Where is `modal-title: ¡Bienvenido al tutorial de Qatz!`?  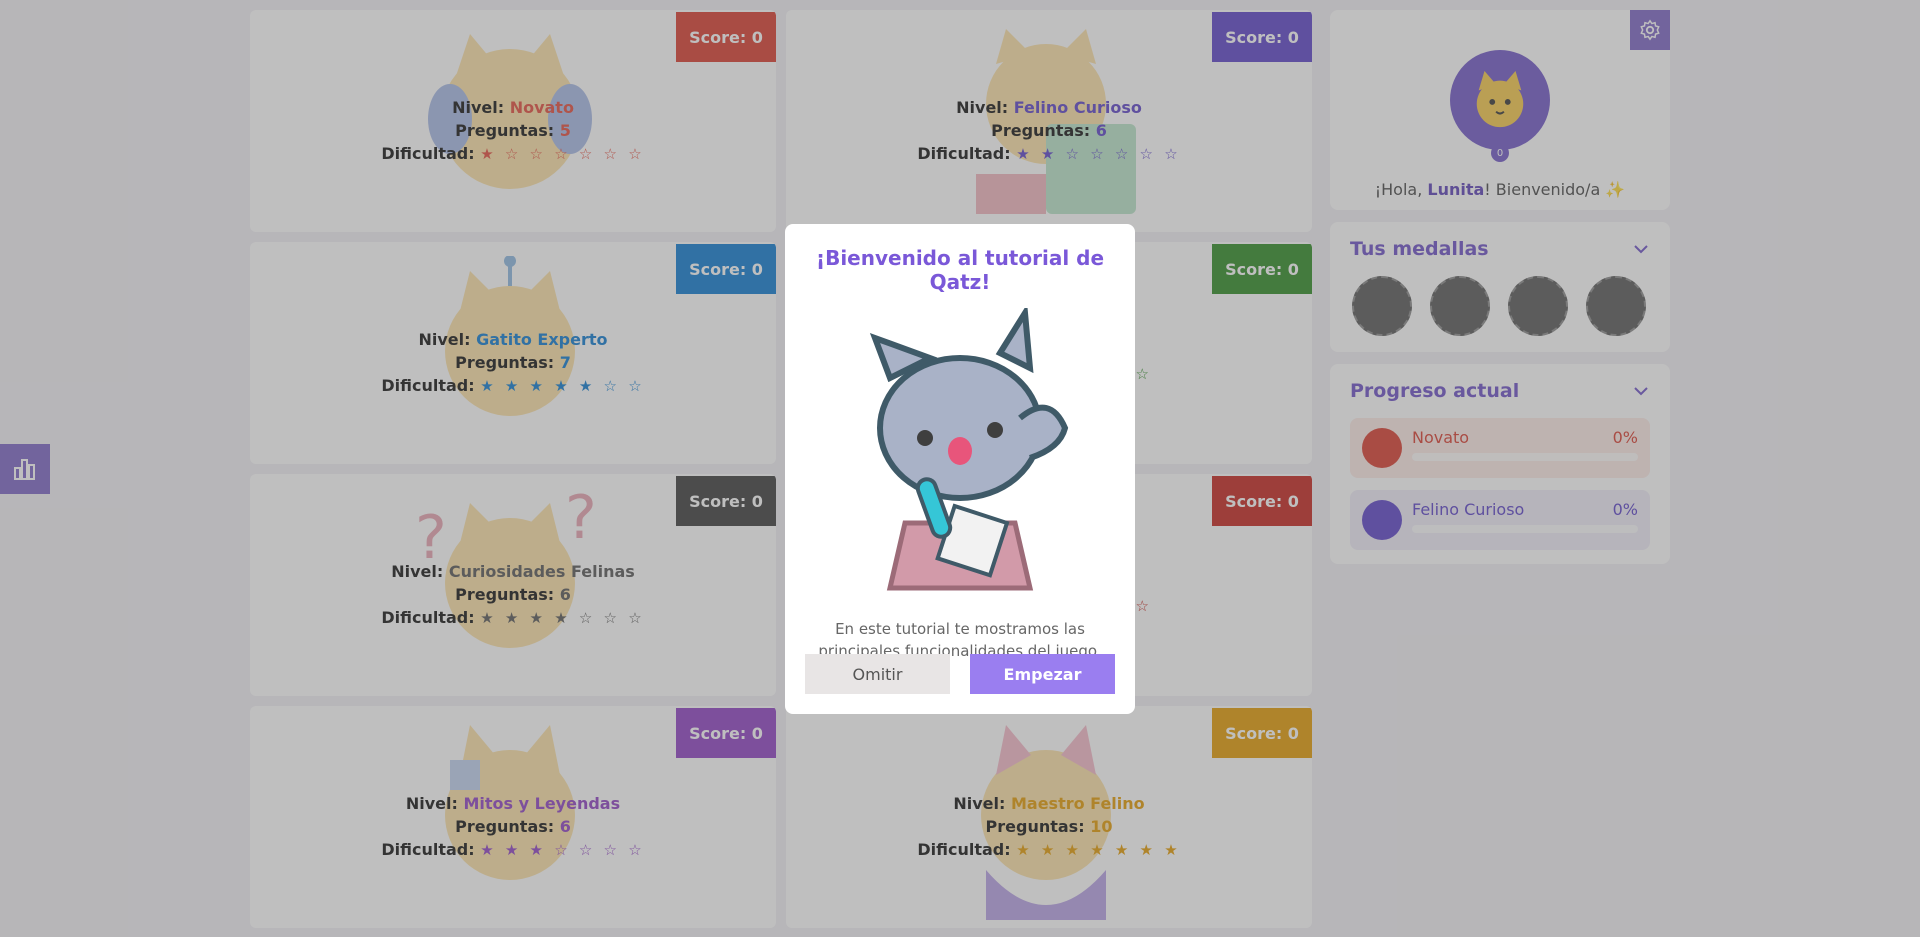
modal-title: ¡Bienvenido al tutorial de Qatz! is located at coordinates (960, 270).